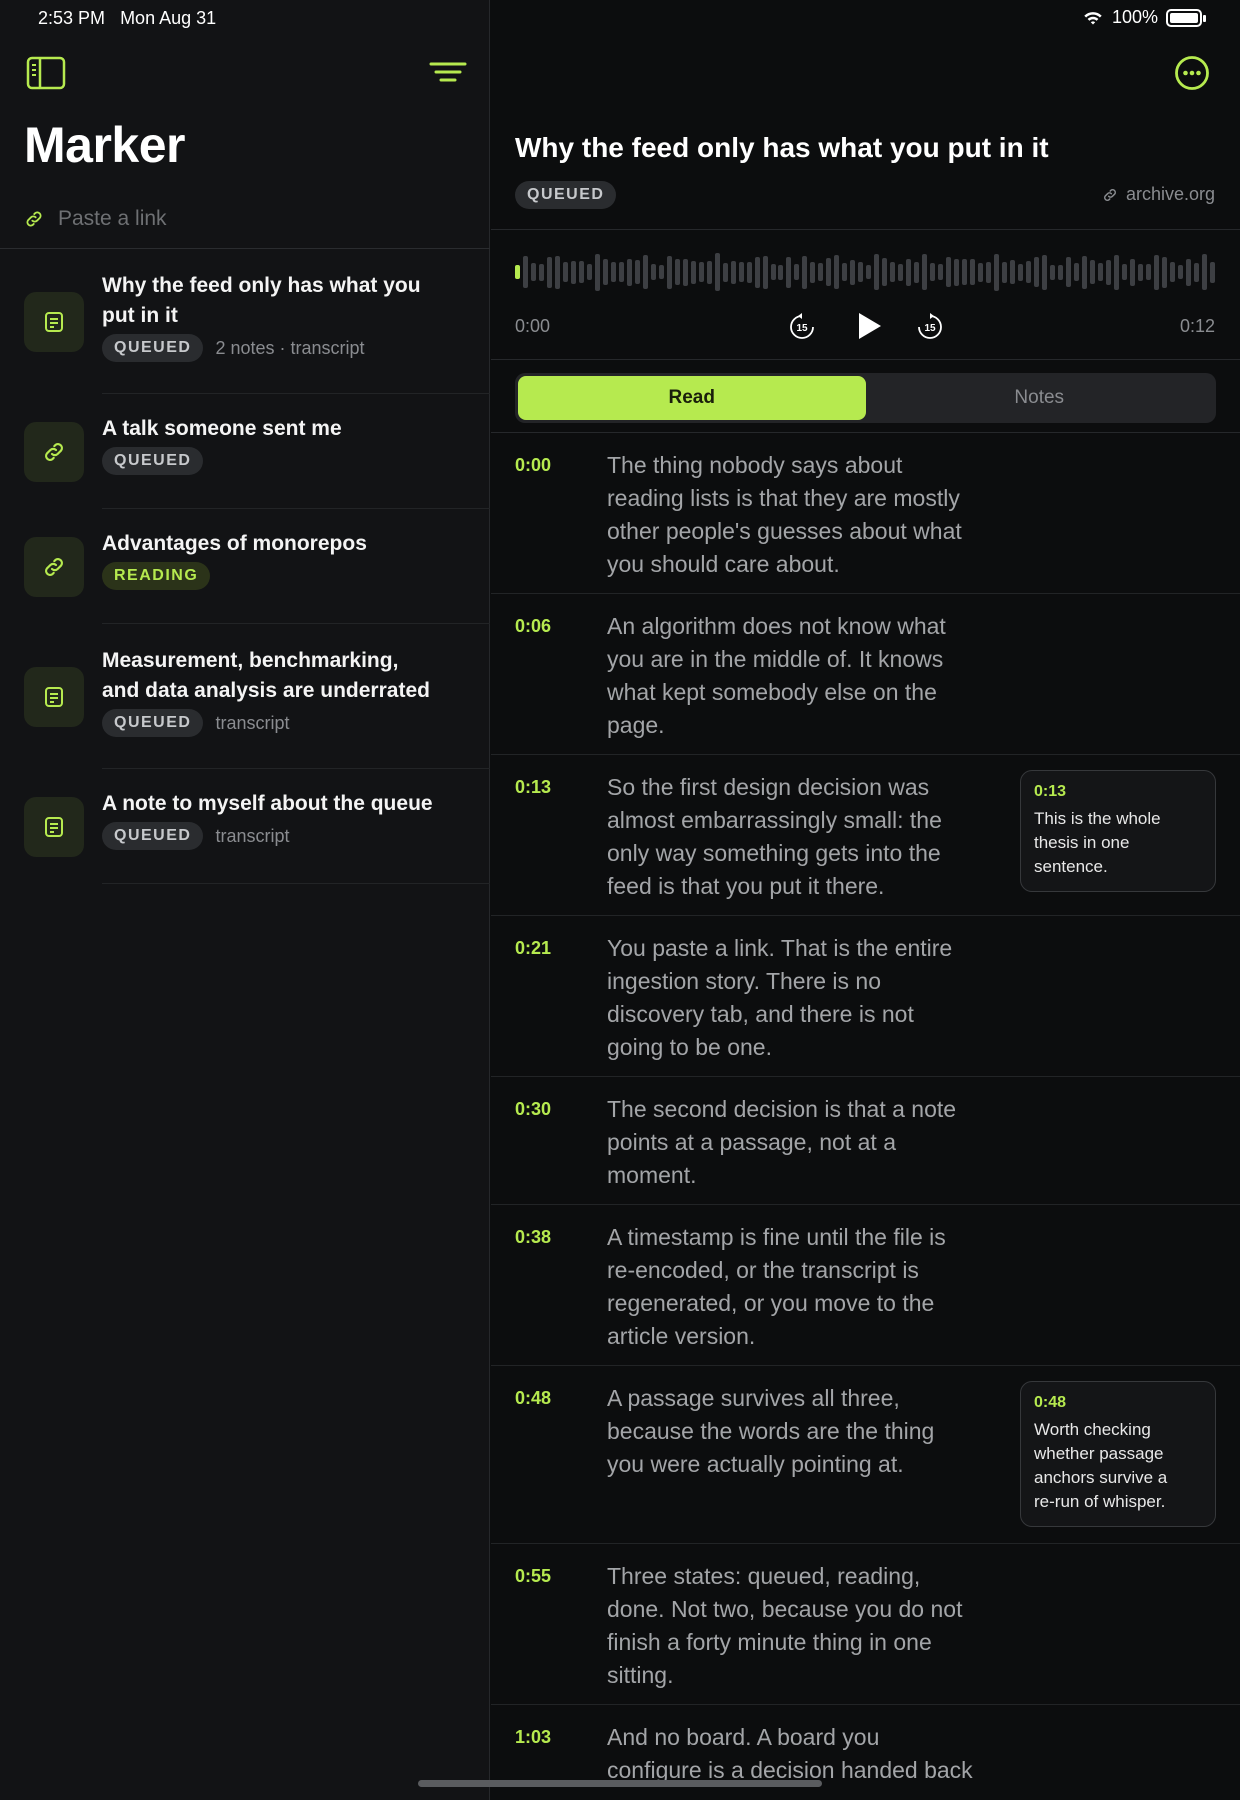  I want to click on tab-notes: Notes, so click(1040, 398).